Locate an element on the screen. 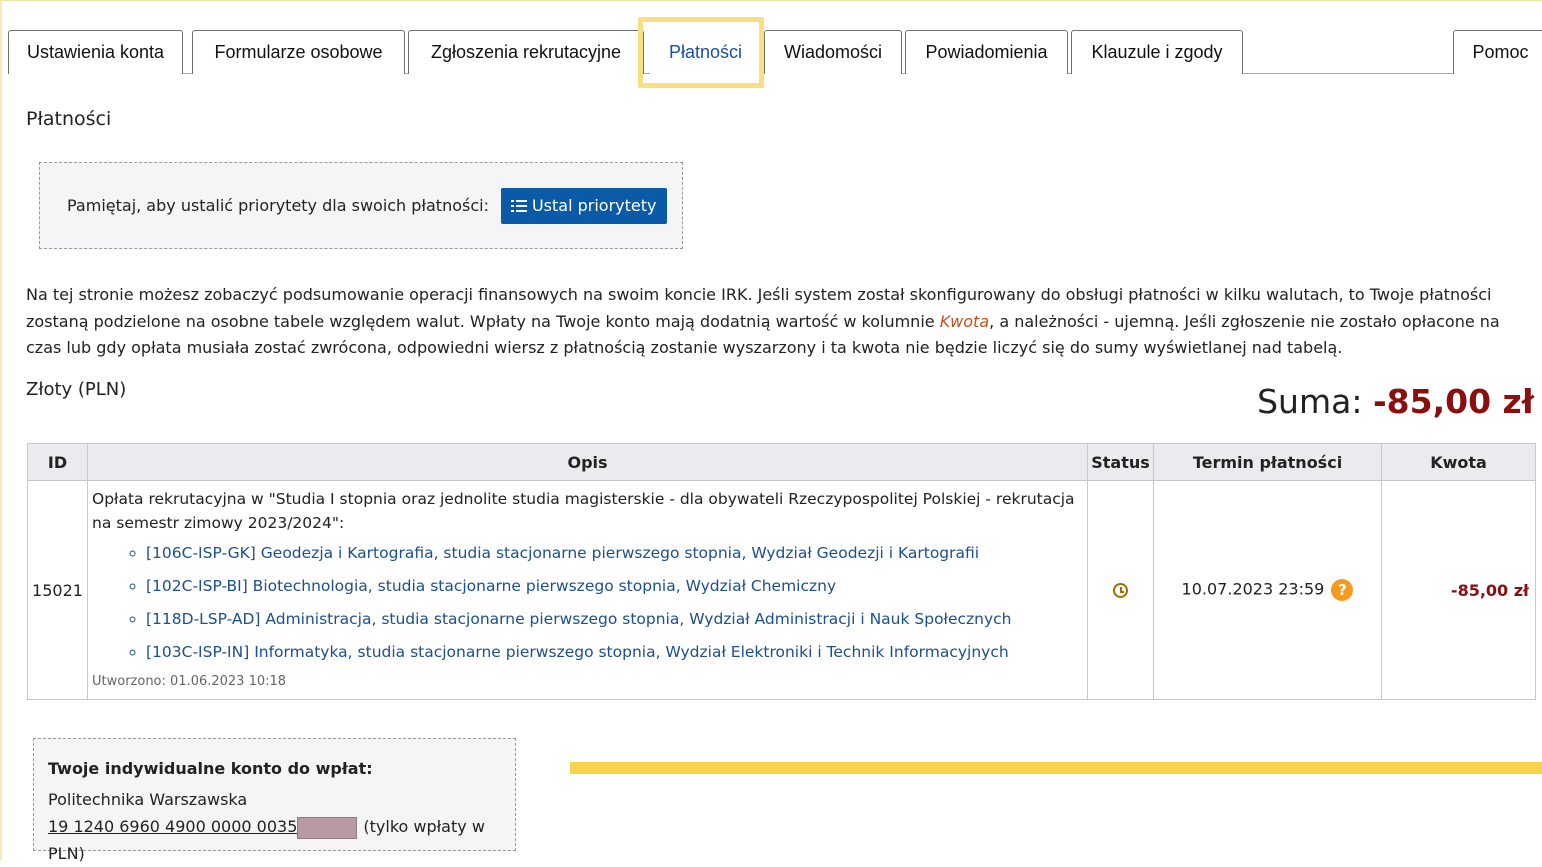  list-icon is located at coordinates (518, 206).